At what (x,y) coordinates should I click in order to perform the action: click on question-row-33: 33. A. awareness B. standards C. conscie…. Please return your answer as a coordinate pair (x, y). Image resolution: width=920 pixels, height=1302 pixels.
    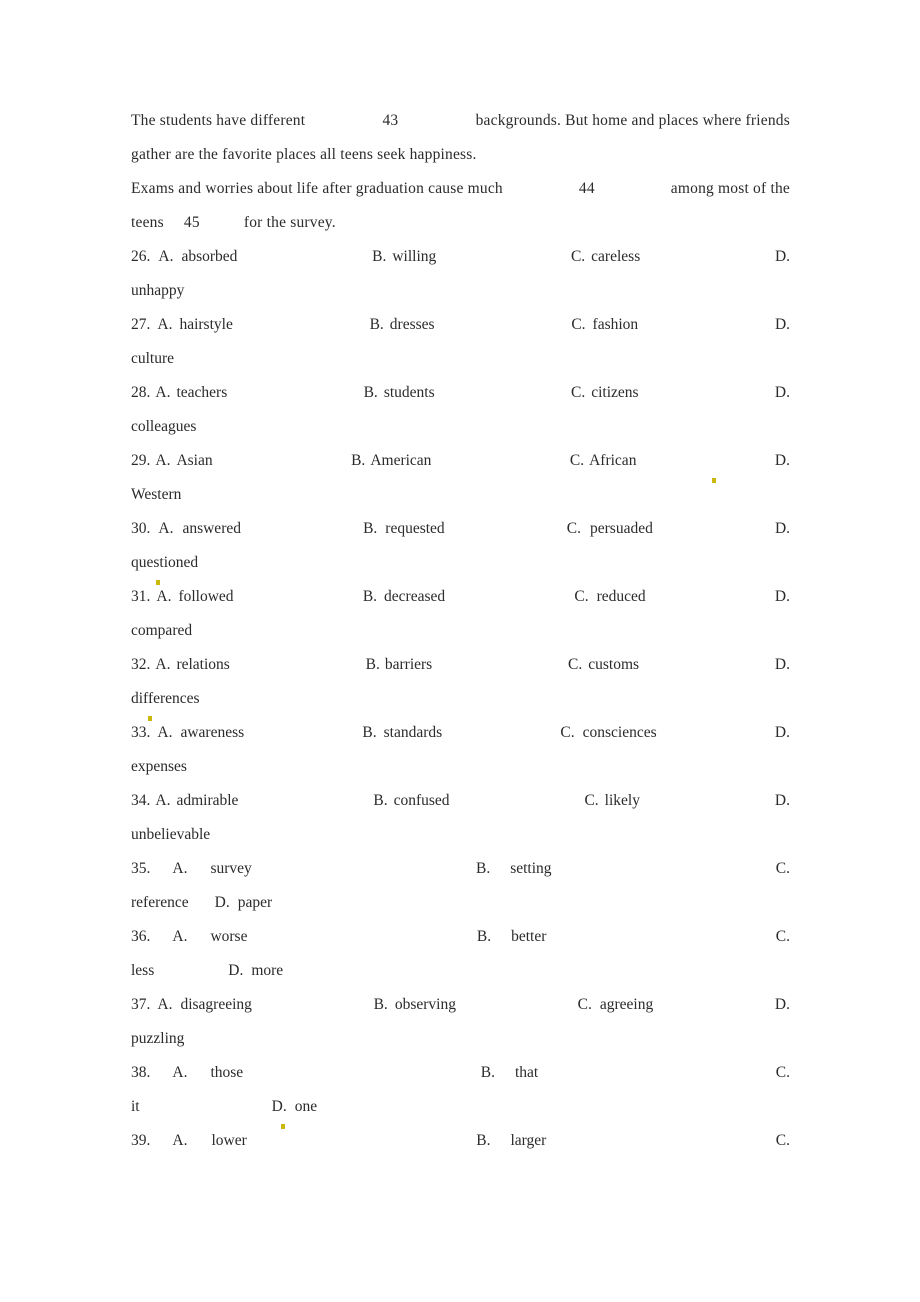
    Looking at the image, I should click on (460, 733).